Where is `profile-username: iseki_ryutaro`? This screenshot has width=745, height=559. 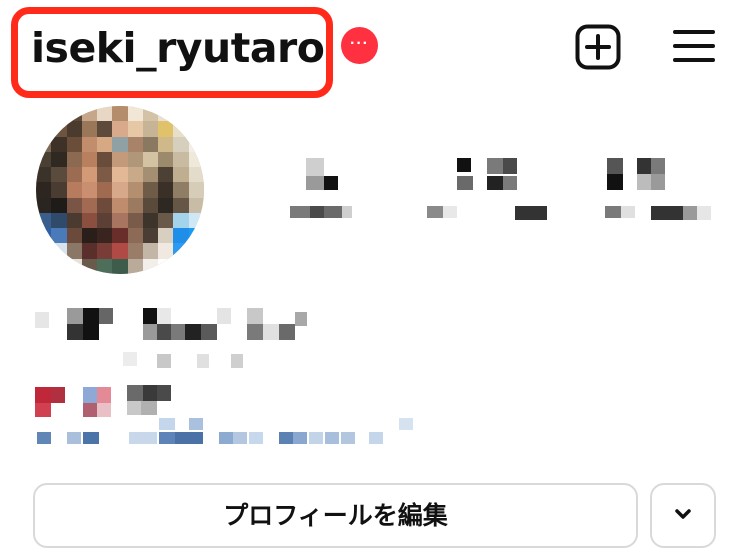 profile-username: iseki_ryutaro is located at coordinates (178, 48).